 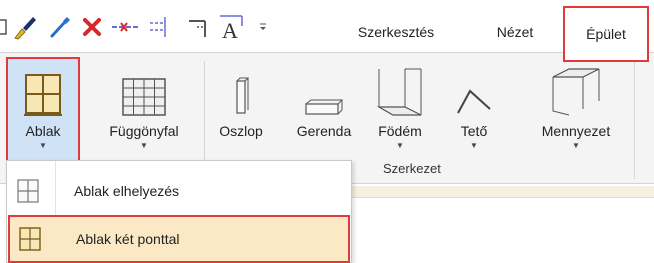 I want to click on window-edge-icon, so click(x=5, y=27).